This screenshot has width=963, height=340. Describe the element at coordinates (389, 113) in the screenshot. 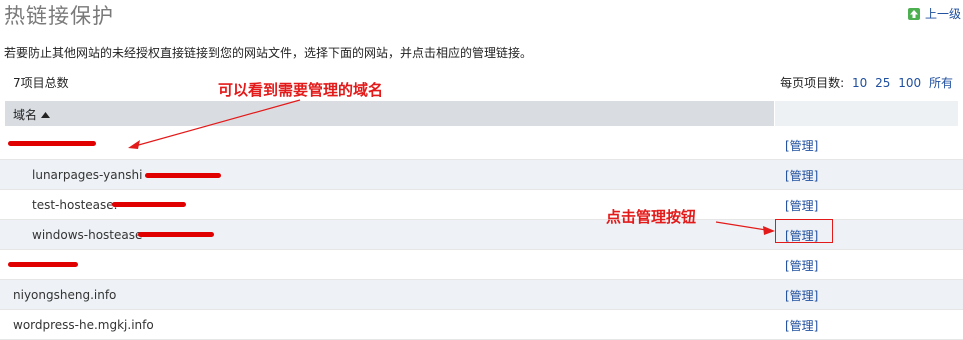

I see `table-header: 域名` at that location.